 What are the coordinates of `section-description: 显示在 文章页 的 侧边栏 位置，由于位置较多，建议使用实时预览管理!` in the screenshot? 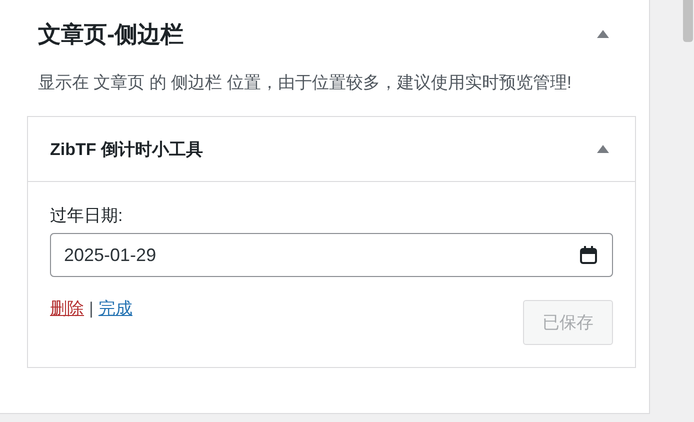 It's located at (305, 83).